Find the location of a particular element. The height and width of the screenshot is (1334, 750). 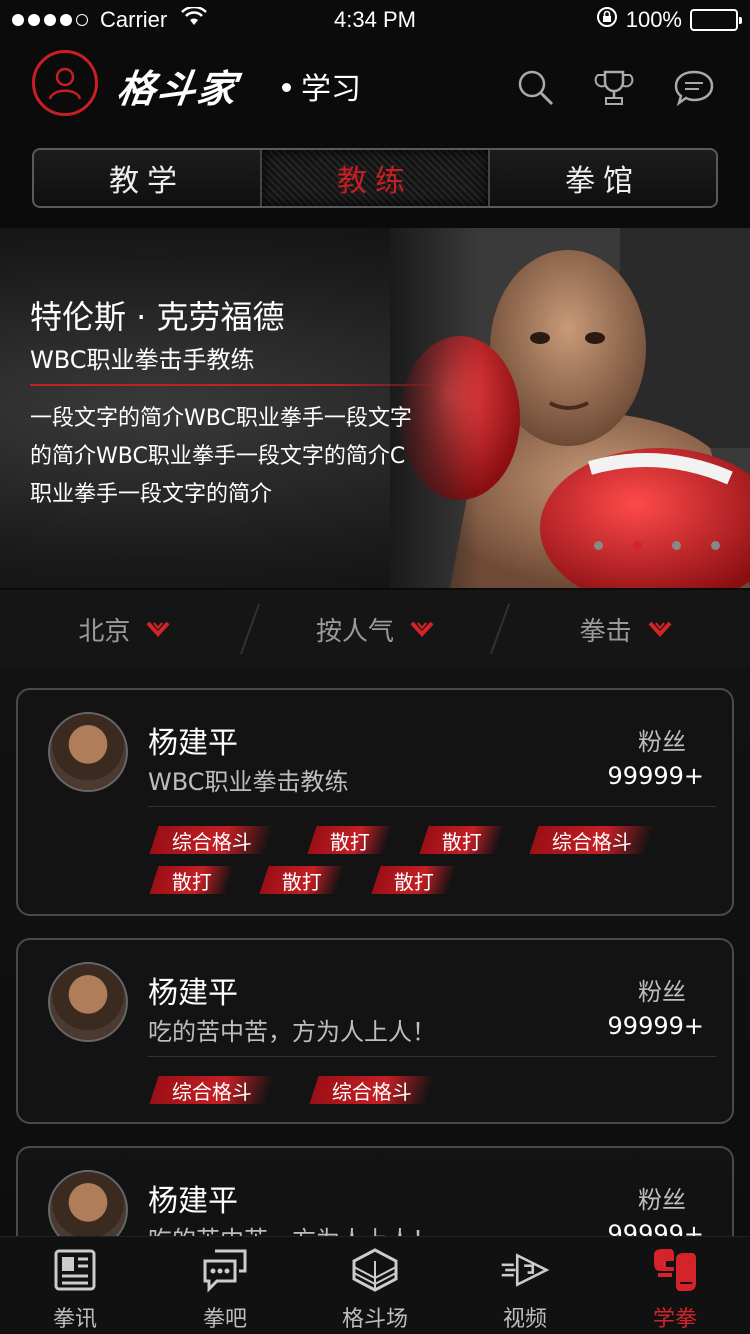

banner-pager is located at coordinates (657, 545).